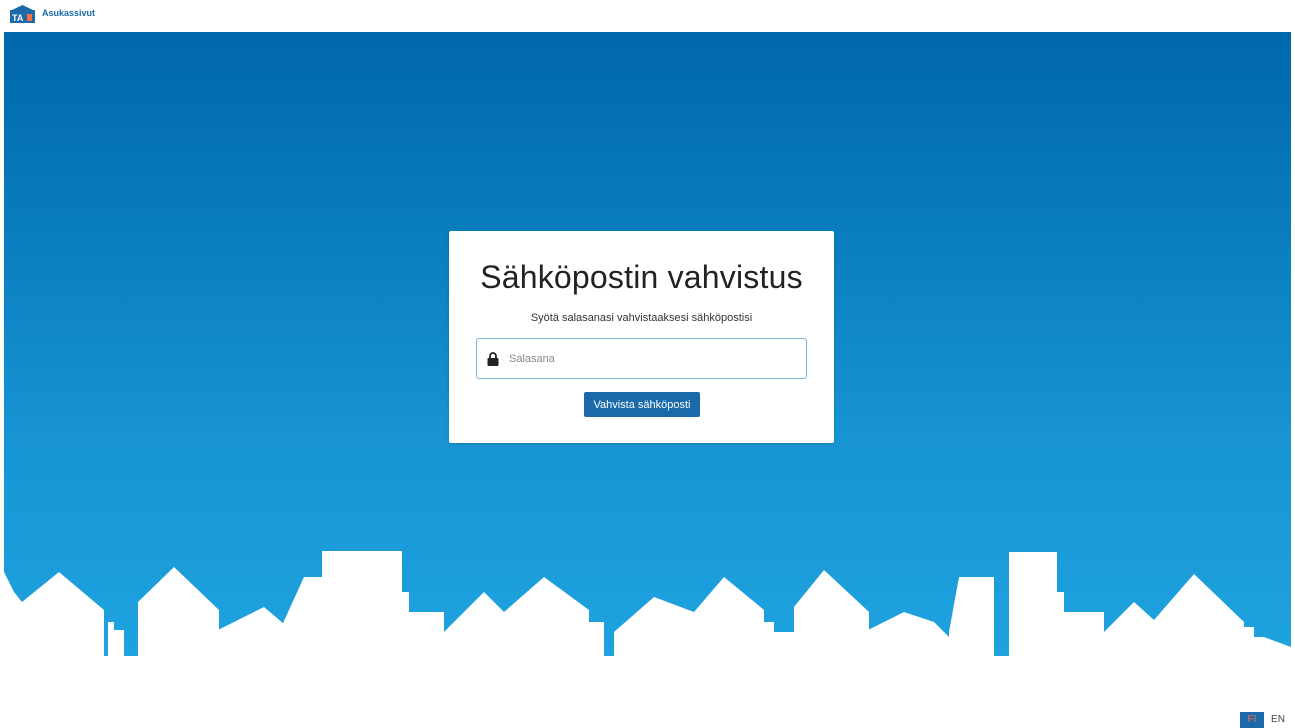  I want to click on page-title: Sähköpostin vahvistus, so click(641, 277).